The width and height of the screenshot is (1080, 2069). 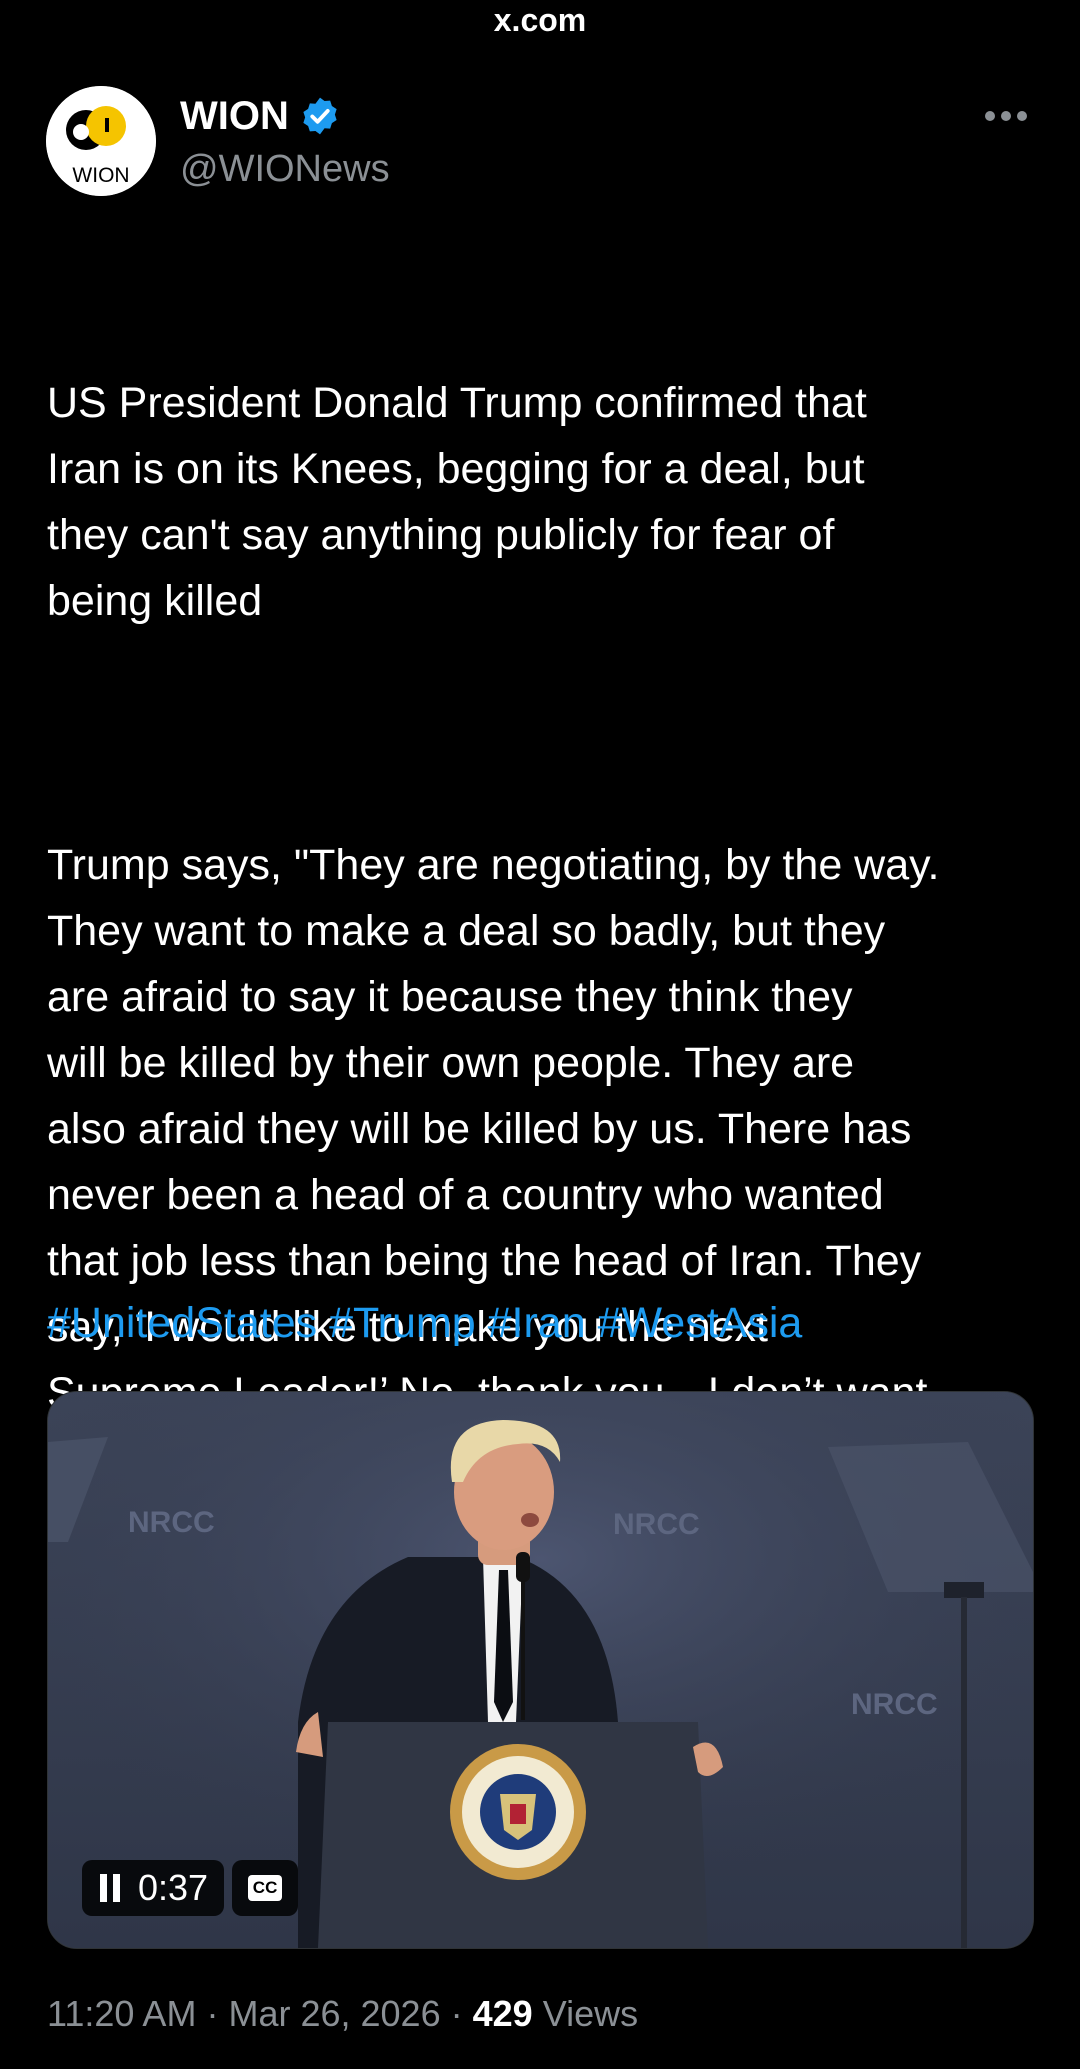 I want to click on handle: @WIONews, so click(x=285, y=169).